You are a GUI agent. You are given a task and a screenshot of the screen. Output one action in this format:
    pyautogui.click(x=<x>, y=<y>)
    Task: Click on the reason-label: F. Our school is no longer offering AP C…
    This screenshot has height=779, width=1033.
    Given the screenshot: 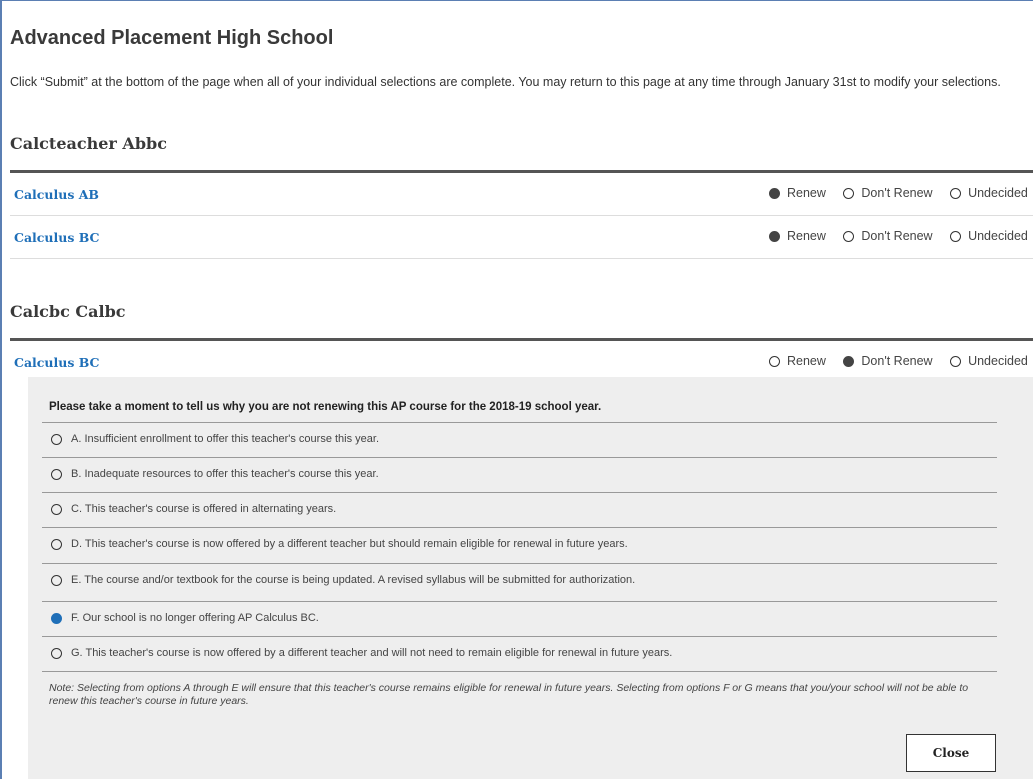 What is the action you would take?
    pyautogui.click(x=195, y=618)
    